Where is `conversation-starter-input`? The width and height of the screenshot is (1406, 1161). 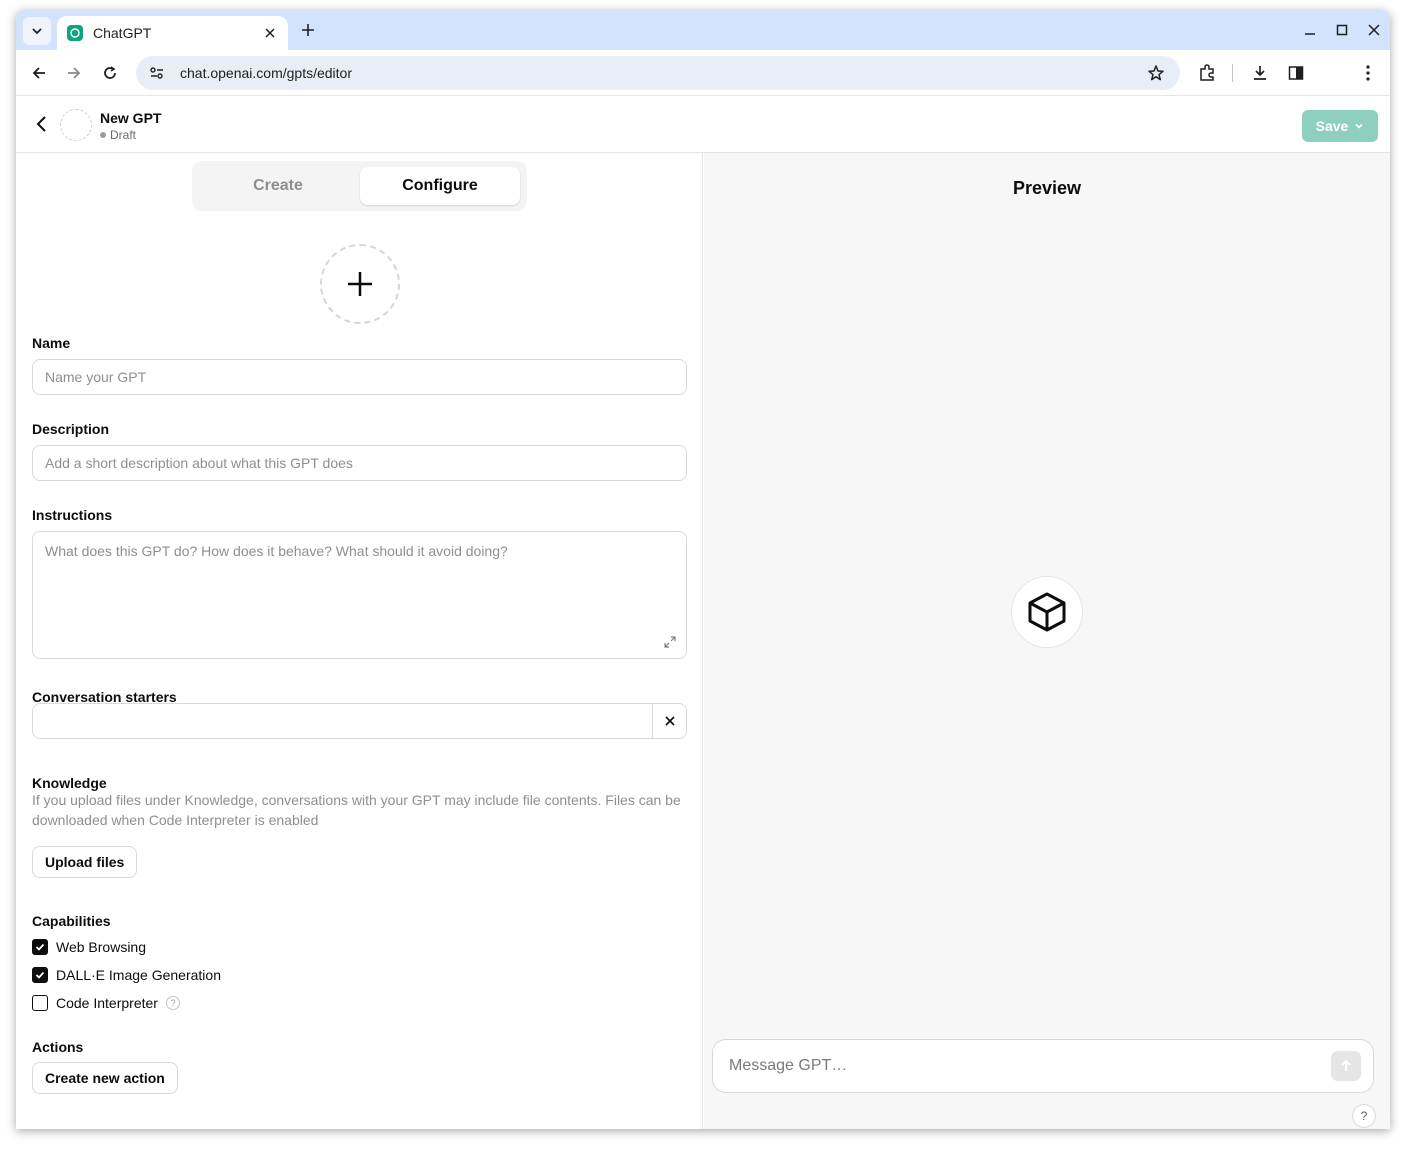 conversation-starter-input is located at coordinates (342, 721).